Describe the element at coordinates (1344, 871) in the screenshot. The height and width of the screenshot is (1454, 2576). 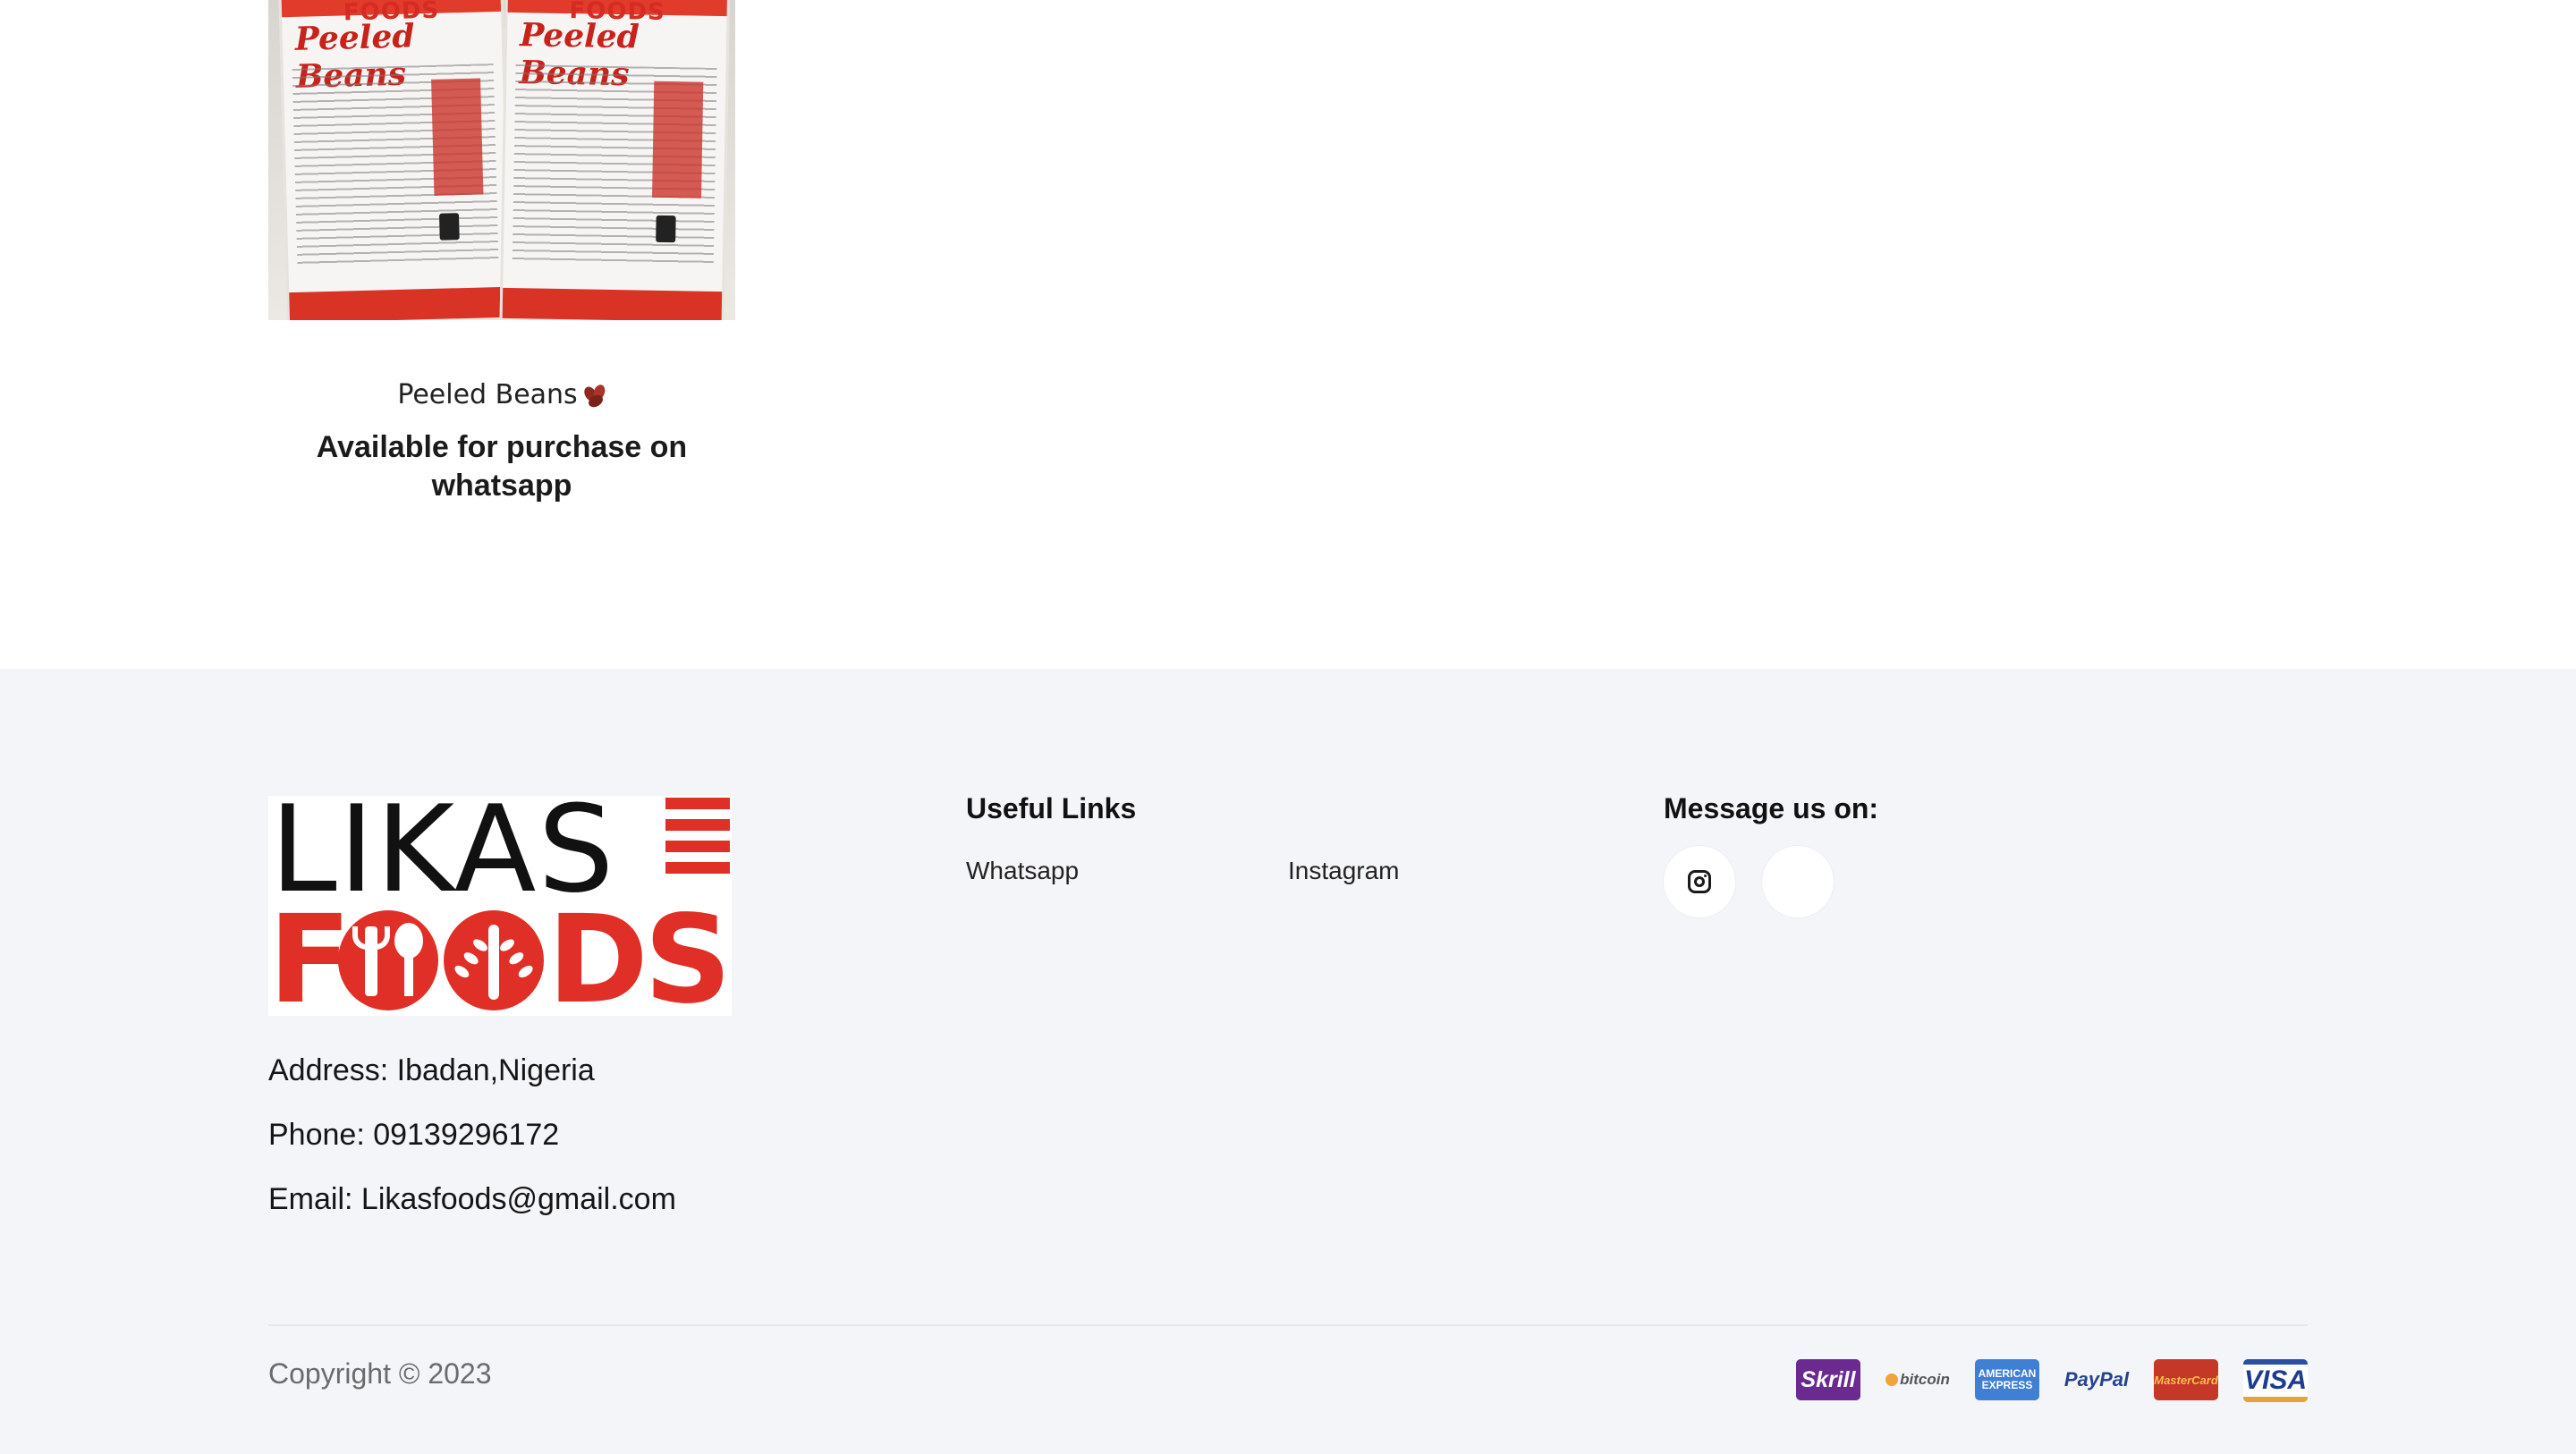
I see `footer-link-instagram: Instagram` at that location.